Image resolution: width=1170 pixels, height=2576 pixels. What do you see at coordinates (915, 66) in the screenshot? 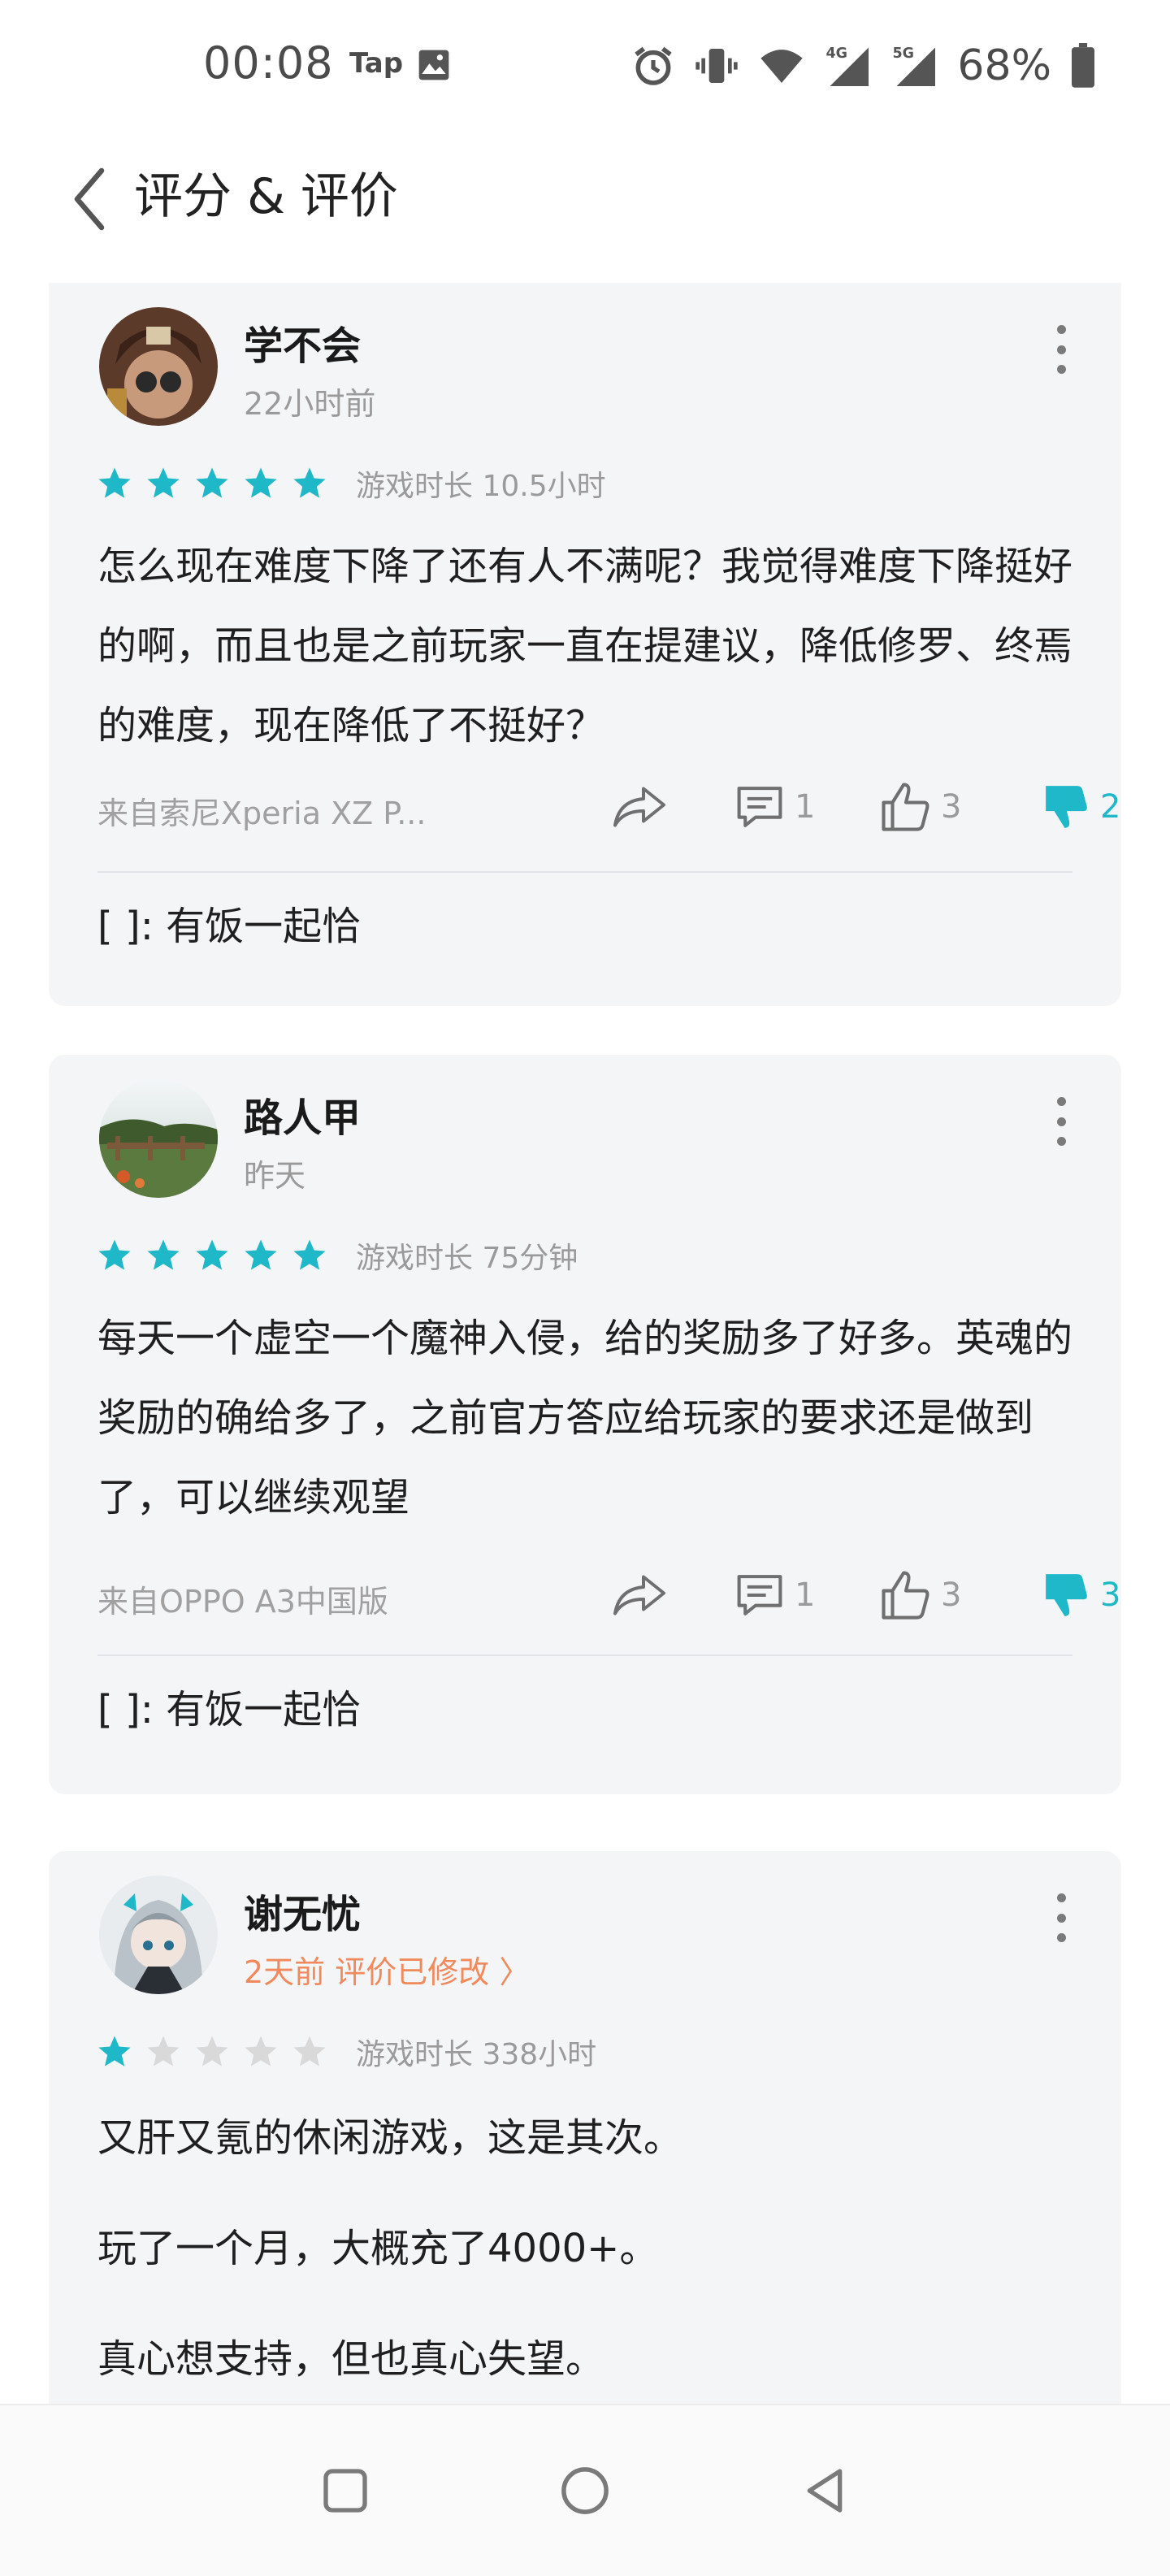
I see `signal-5g-icon: 5G` at bounding box center [915, 66].